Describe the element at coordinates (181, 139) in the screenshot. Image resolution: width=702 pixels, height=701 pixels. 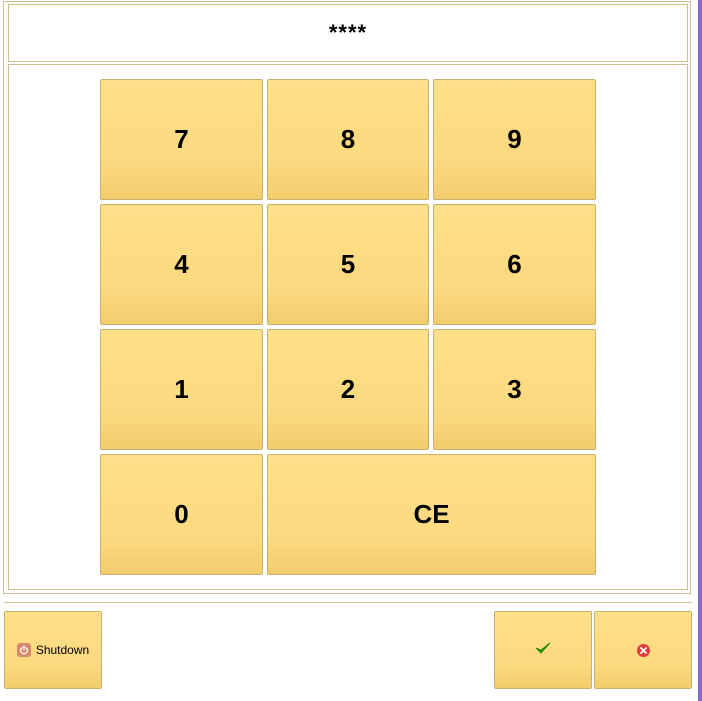
I see `key-7: 7` at that location.